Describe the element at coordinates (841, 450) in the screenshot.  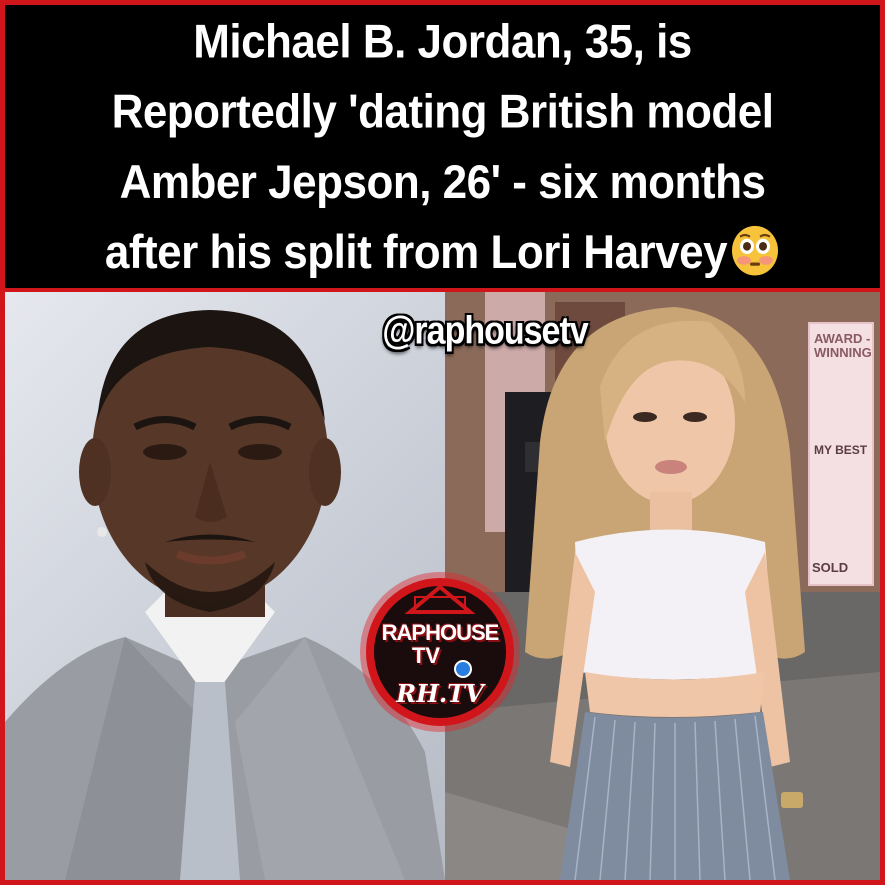
I see `sign-my-best-text: MY BEST` at that location.